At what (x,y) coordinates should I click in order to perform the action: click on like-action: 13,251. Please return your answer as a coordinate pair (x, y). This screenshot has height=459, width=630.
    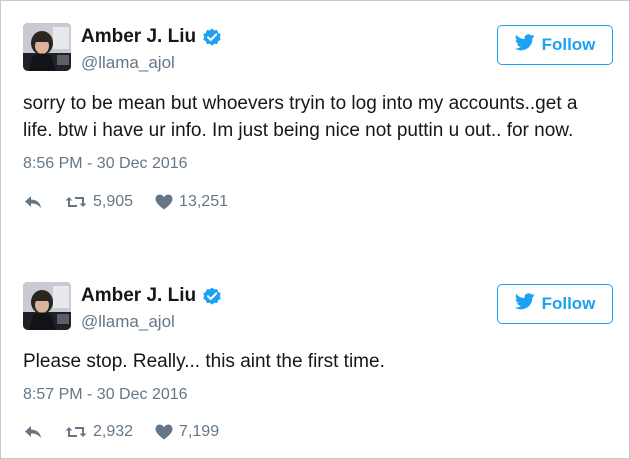
    Looking at the image, I should click on (191, 202).